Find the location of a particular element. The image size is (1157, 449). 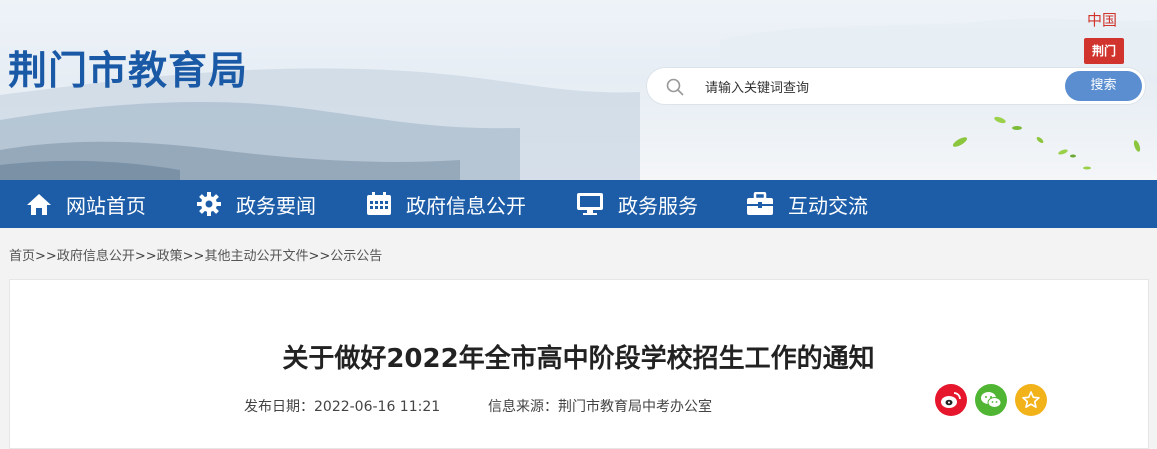

nav-item-interaction: 互动交流 is located at coordinates (807, 204).